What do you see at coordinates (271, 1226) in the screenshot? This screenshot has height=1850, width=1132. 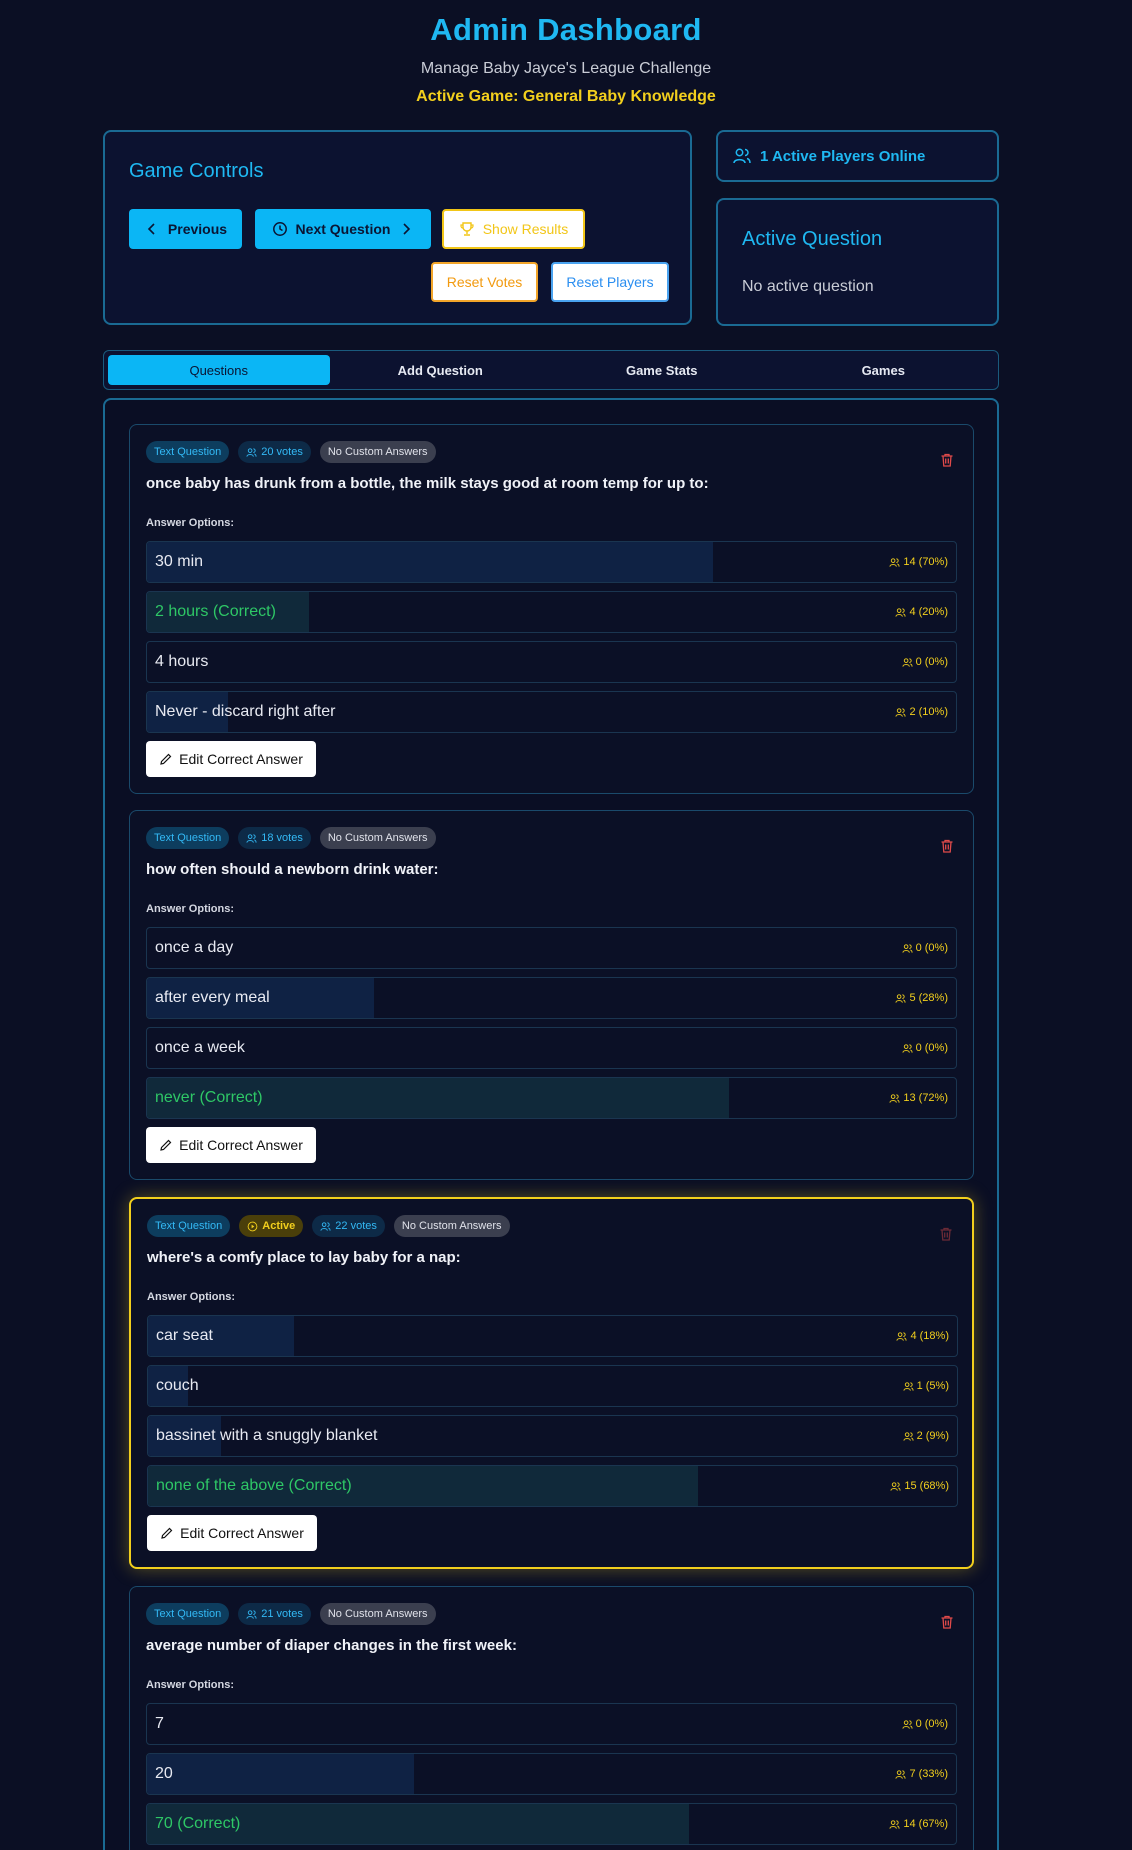 I see `active-badge: Active` at bounding box center [271, 1226].